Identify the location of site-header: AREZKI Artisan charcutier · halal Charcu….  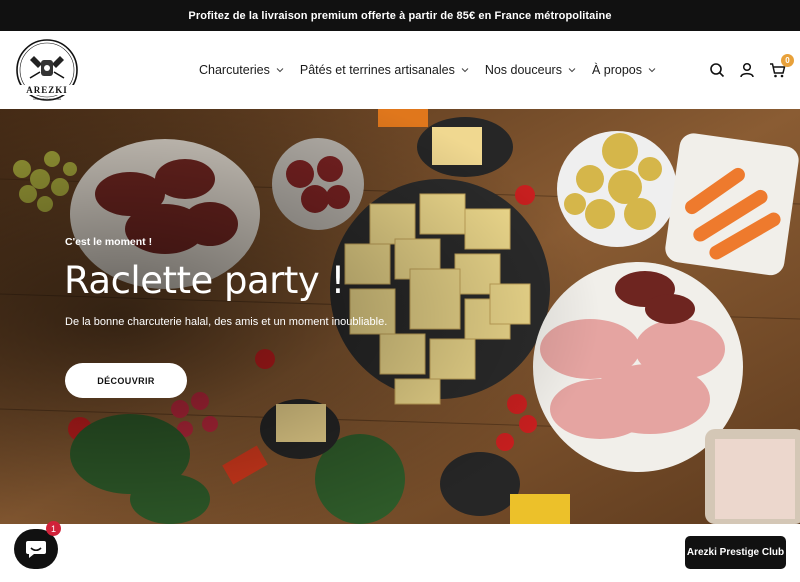
(400, 70).